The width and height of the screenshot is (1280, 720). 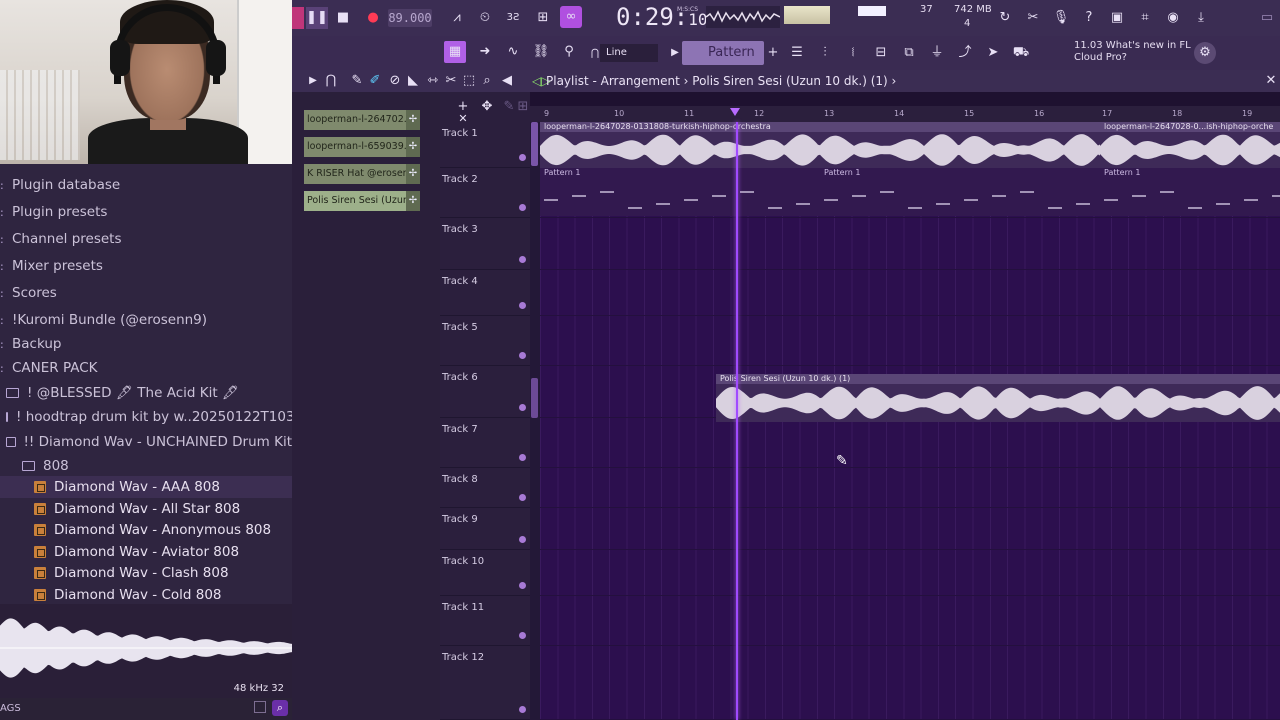 I want to click on track-header: Track 4, so click(x=485, y=293).